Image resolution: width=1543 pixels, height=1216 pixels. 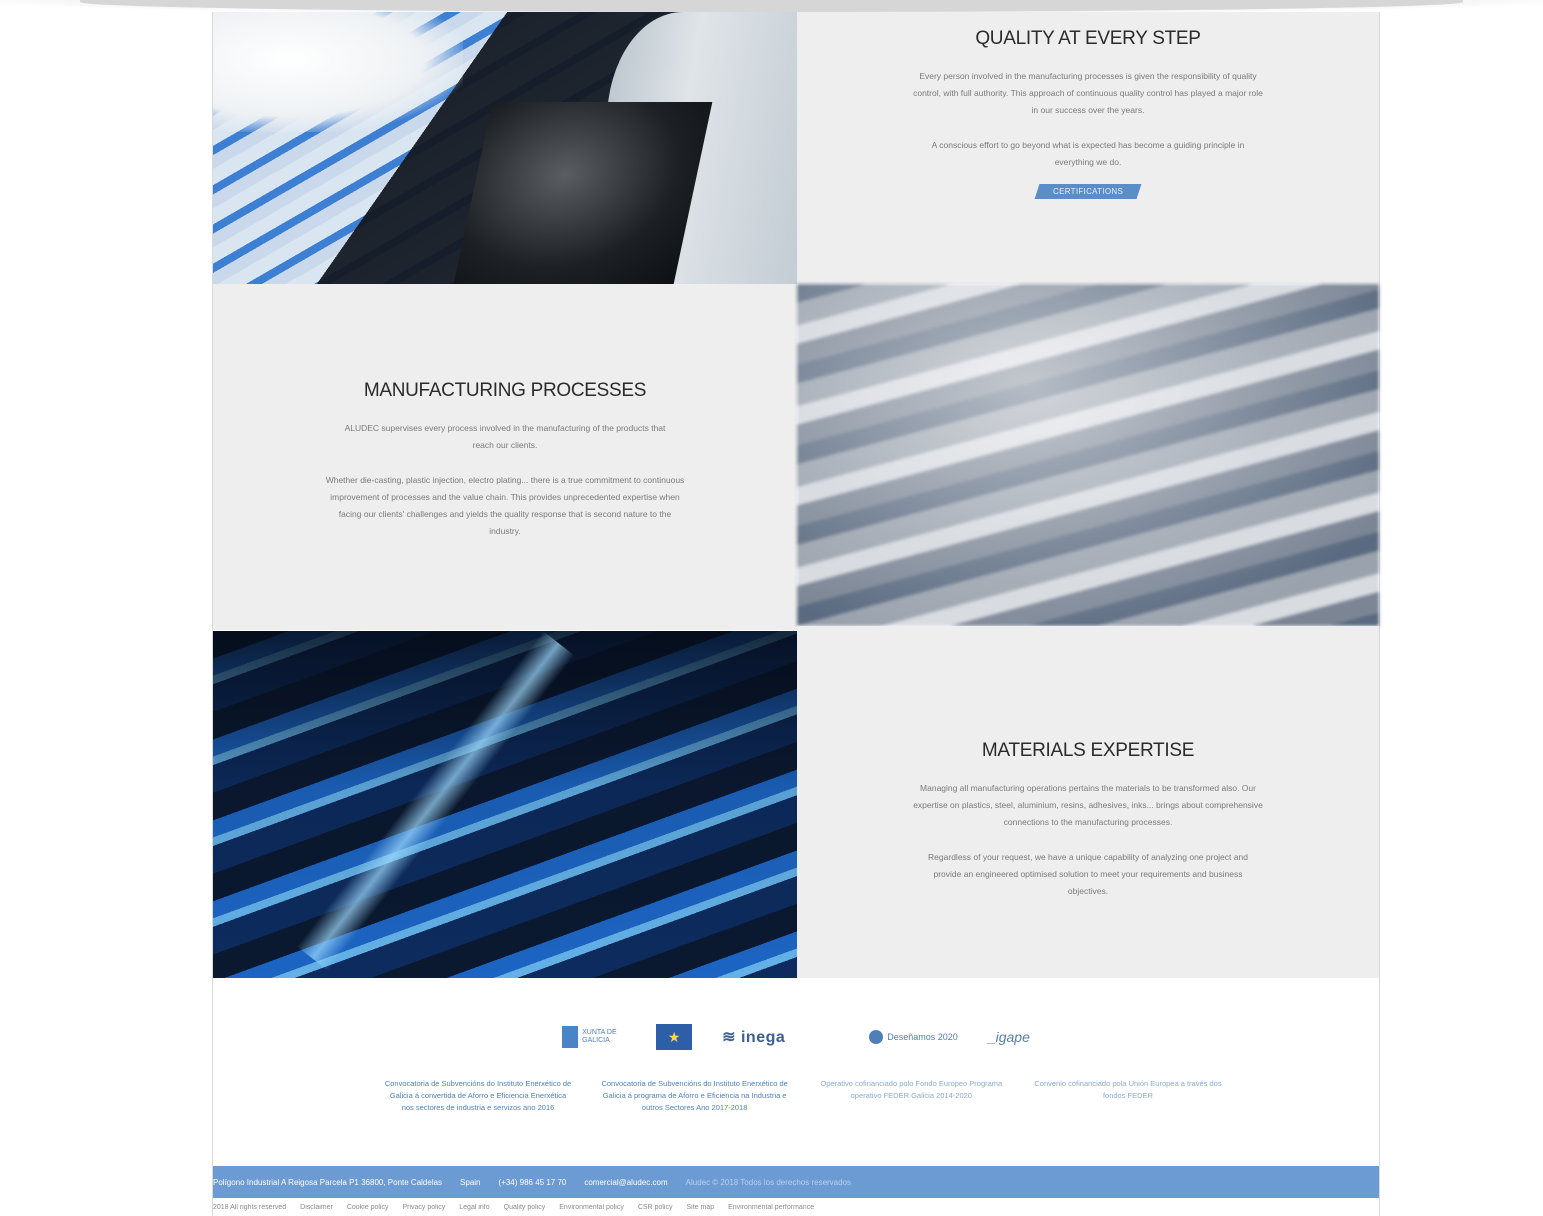 What do you see at coordinates (533, 1182) in the screenshot?
I see `footer-phone: (+34) 986 45 17 70` at bounding box center [533, 1182].